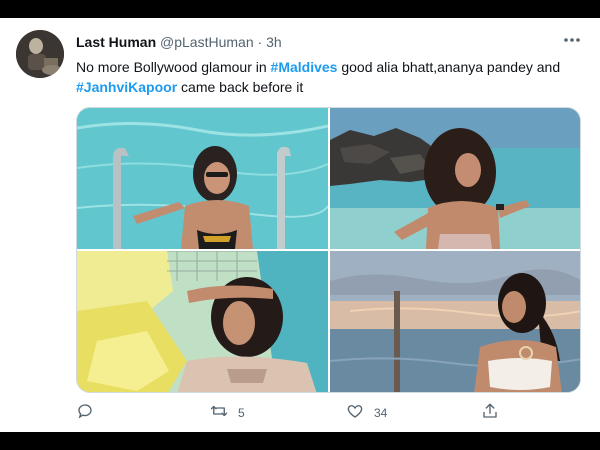 Image resolution: width=600 pixels, height=450 pixels. Describe the element at coordinates (328, 413) in the screenshot. I see `tweet-actions: 5 34` at that location.